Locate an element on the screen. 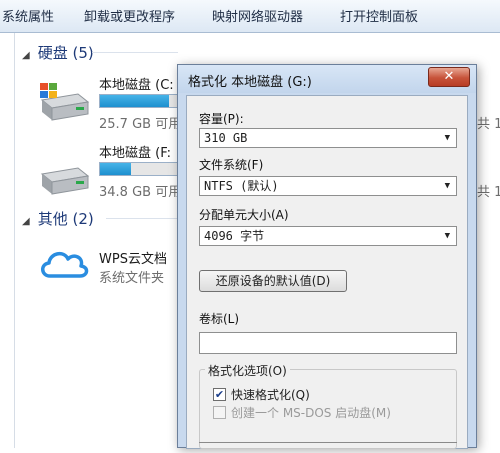 The image size is (500, 453). volume-label-input is located at coordinates (328, 343).